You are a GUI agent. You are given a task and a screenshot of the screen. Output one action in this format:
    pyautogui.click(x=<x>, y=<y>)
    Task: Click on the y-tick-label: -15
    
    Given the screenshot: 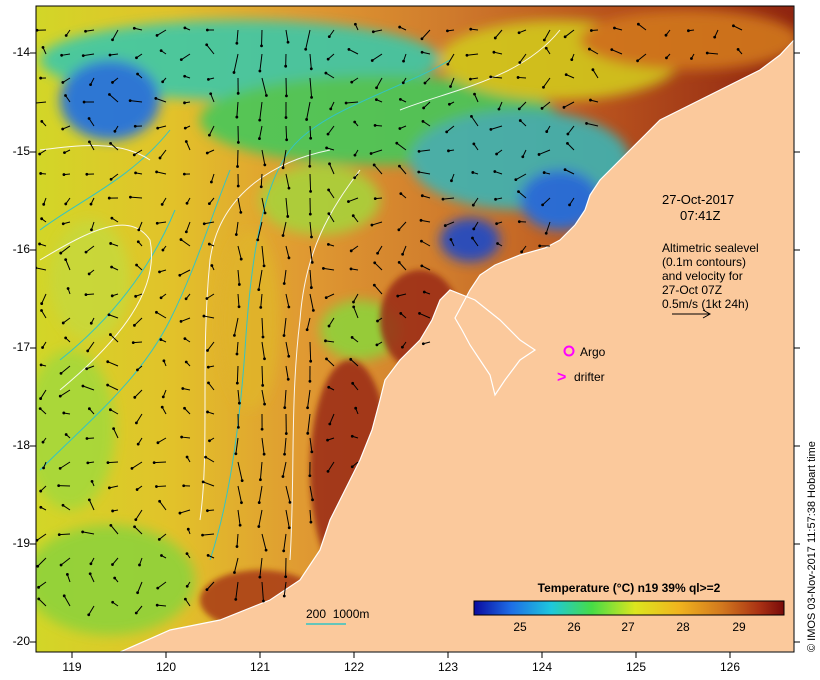 What is the action you would take?
    pyautogui.click(x=21, y=151)
    